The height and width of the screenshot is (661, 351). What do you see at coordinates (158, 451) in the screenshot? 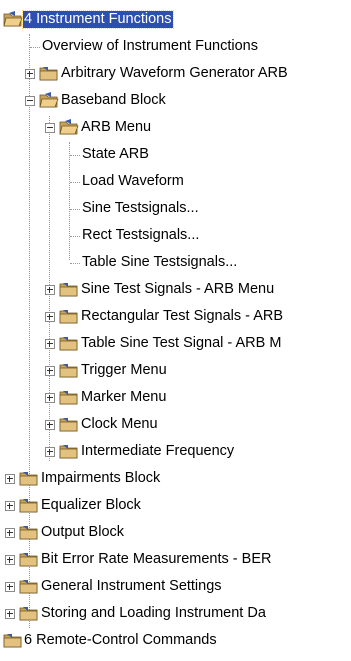
I see `tree-item-label: Intermediate Frequency` at bounding box center [158, 451].